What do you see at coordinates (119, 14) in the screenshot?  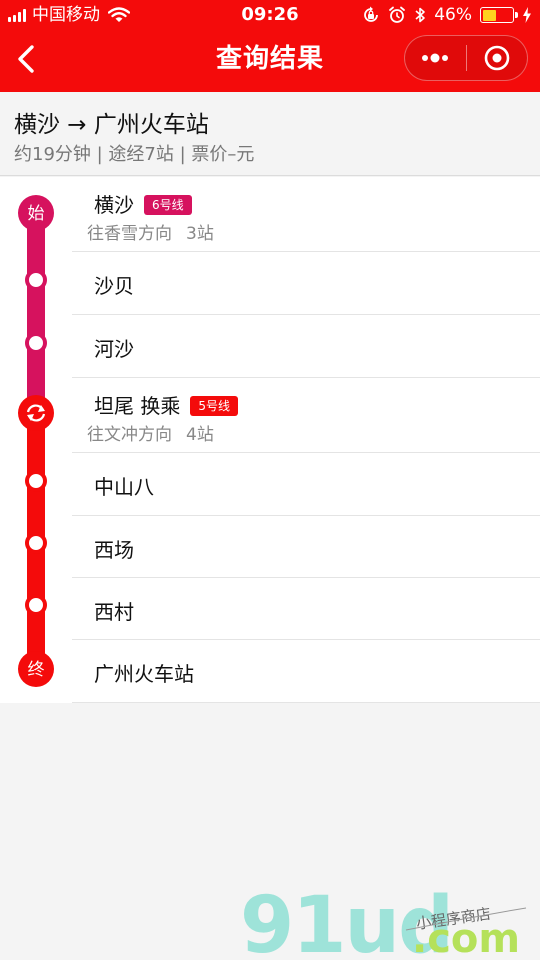 I see `wifi-icon` at bounding box center [119, 14].